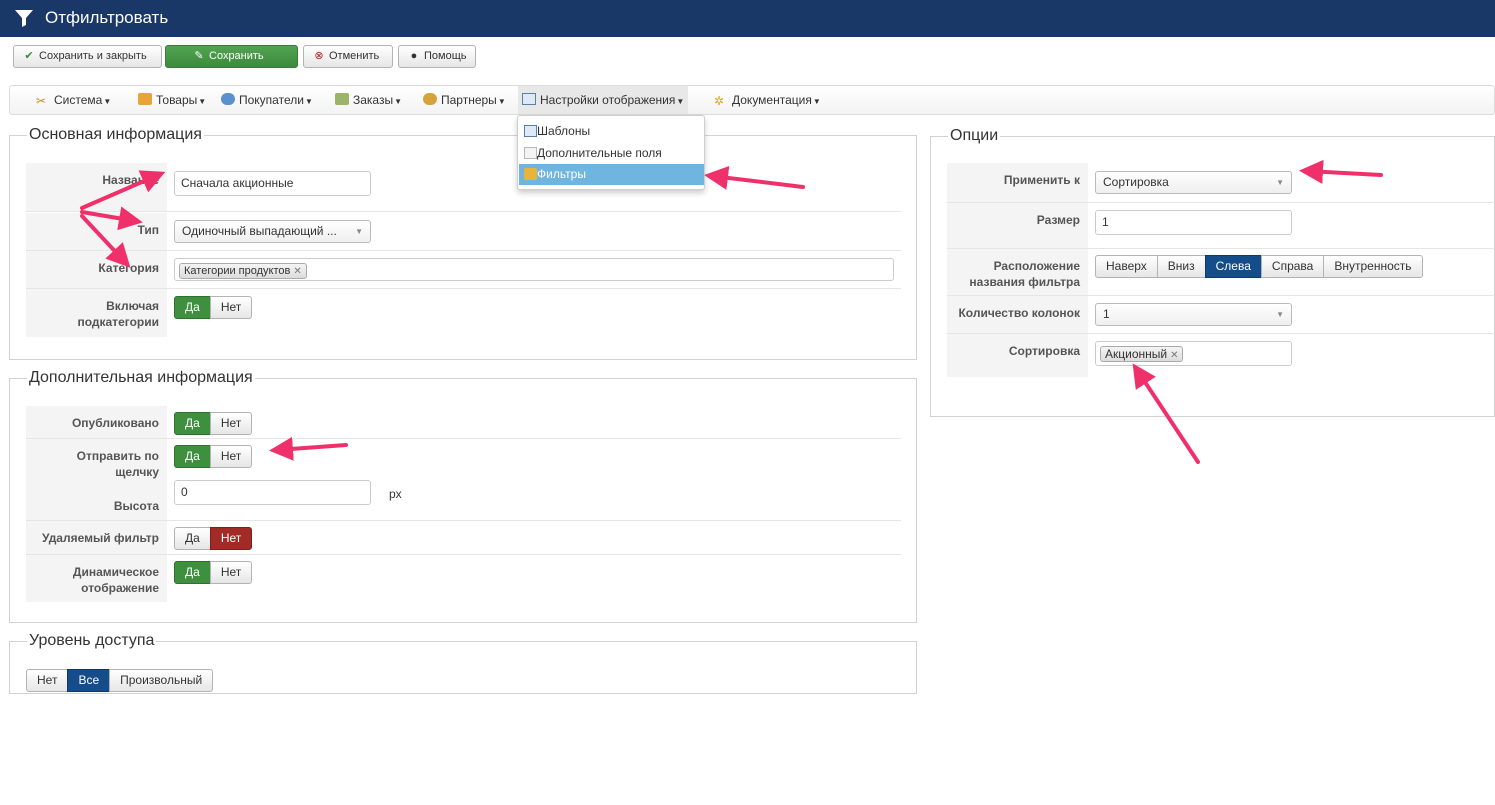 The width and height of the screenshot is (1495, 805). I want to click on menu-item-system: ✂ Система▼, so click(73, 100).